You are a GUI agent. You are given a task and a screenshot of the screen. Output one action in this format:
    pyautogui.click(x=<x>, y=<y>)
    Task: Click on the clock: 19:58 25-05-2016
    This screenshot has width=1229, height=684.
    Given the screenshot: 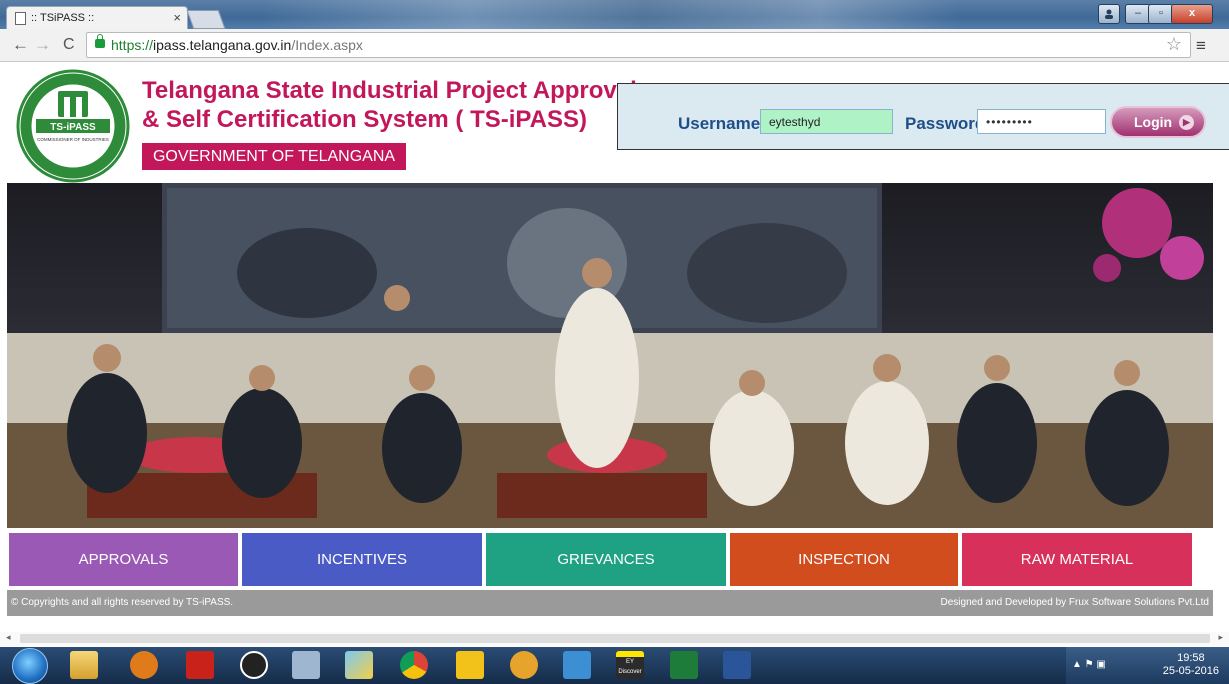 What is the action you would take?
    pyautogui.click(x=1191, y=665)
    